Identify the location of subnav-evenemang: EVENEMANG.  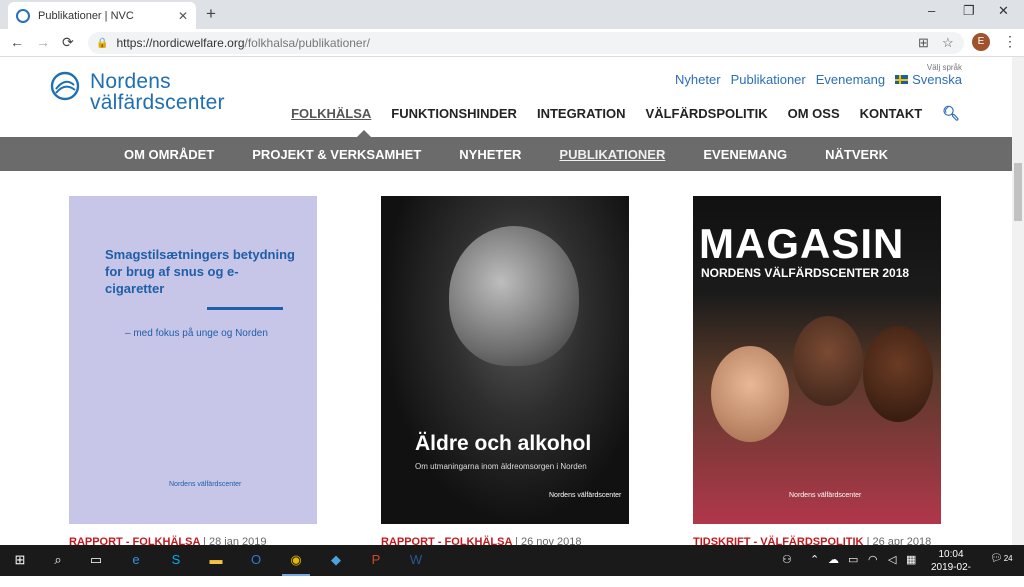
(745, 154).